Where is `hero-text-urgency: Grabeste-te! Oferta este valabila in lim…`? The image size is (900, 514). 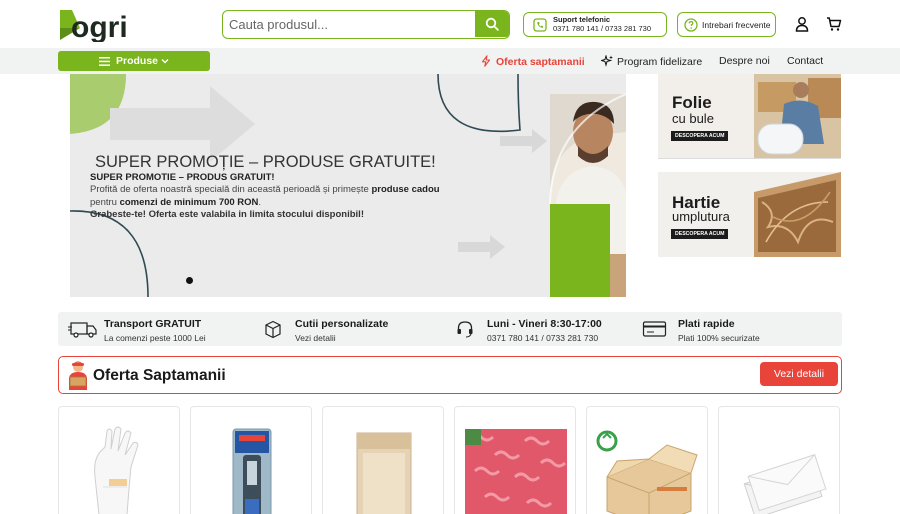
hero-text-urgency: Grabeste-te! Oferta este valabila in lim… is located at coordinates (227, 214).